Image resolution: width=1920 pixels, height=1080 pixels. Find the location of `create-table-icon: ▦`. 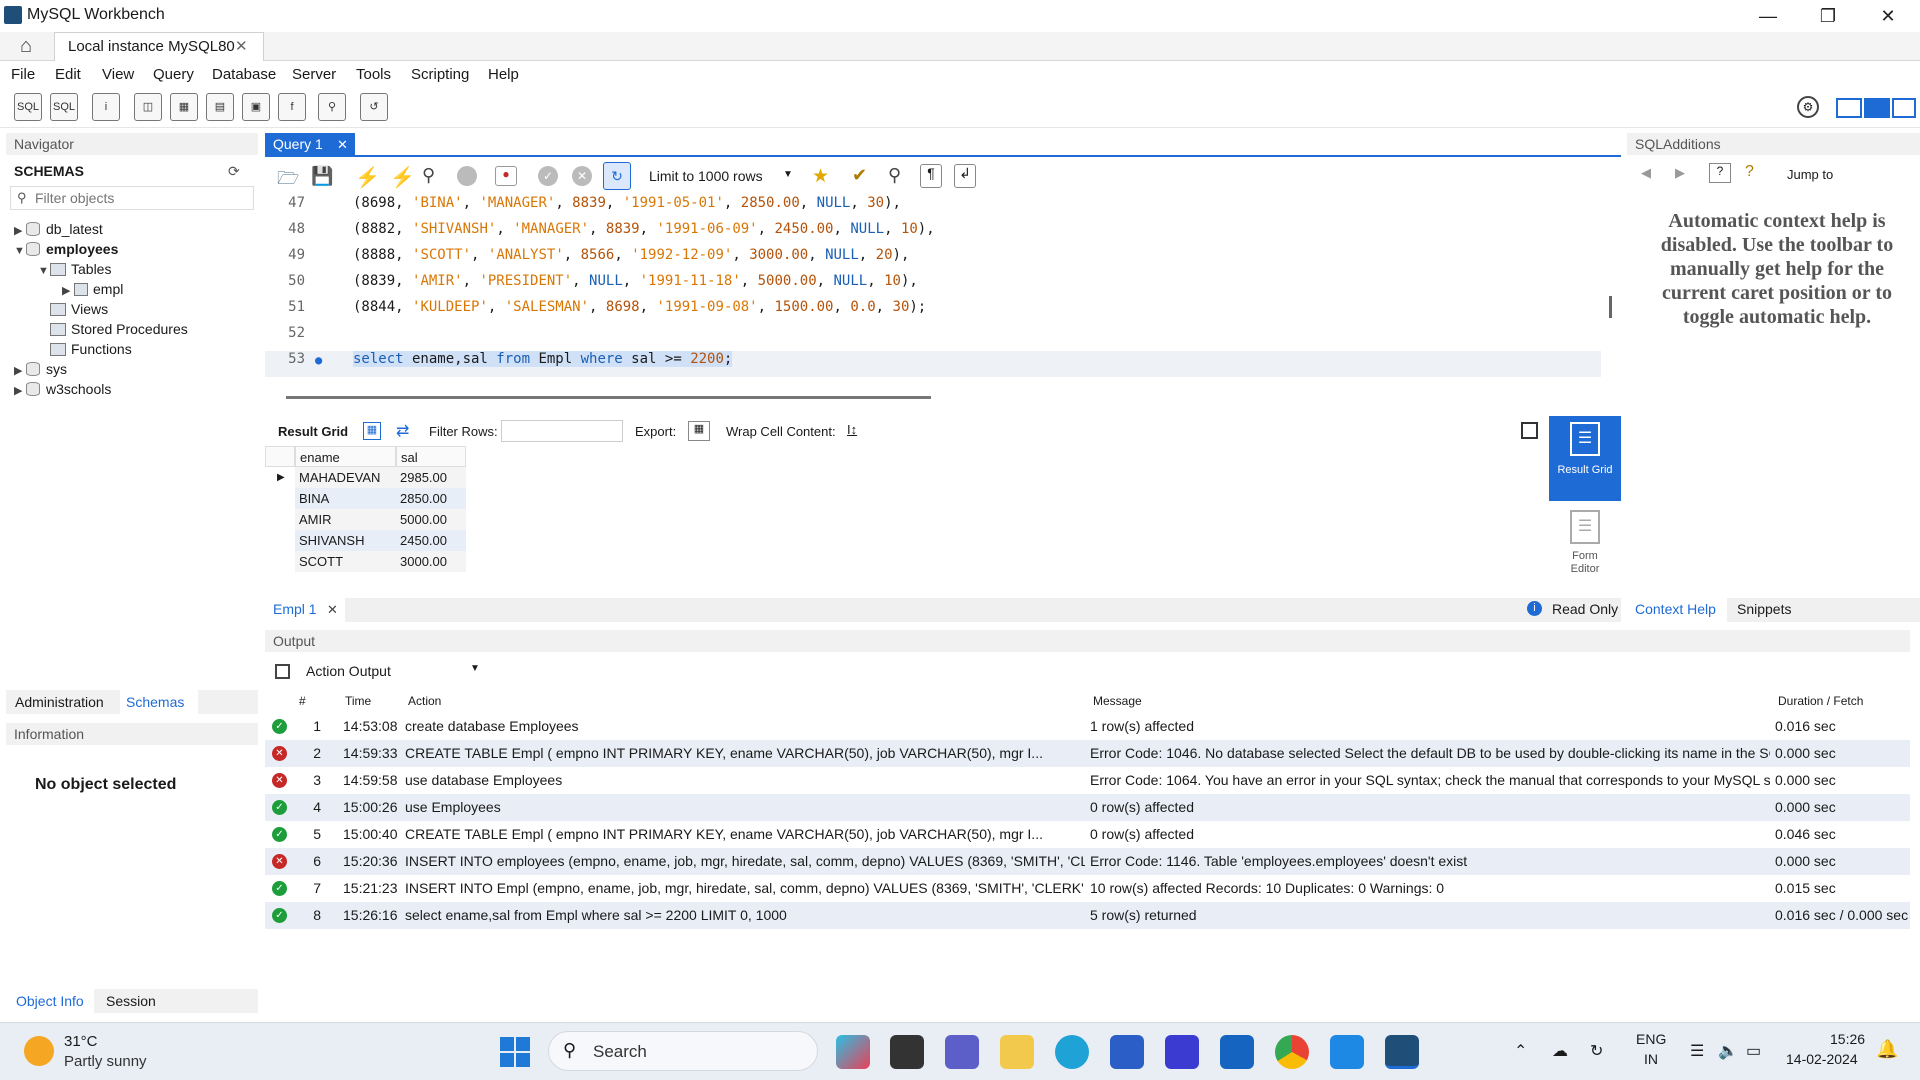

create-table-icon: ▦ is located at coordinates (184, 107).